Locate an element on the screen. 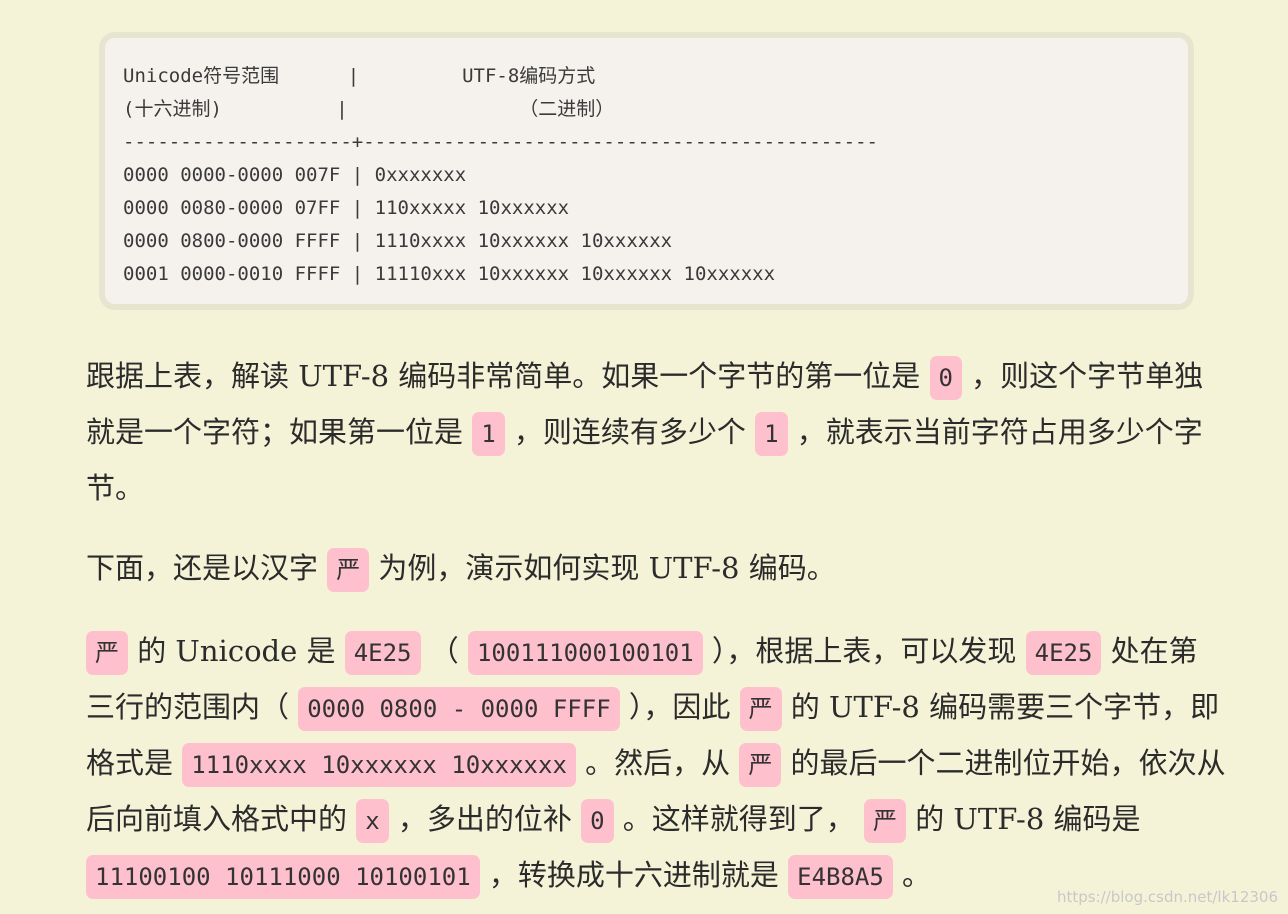  text: 。然后，从 is located at coordinates (657, 763).